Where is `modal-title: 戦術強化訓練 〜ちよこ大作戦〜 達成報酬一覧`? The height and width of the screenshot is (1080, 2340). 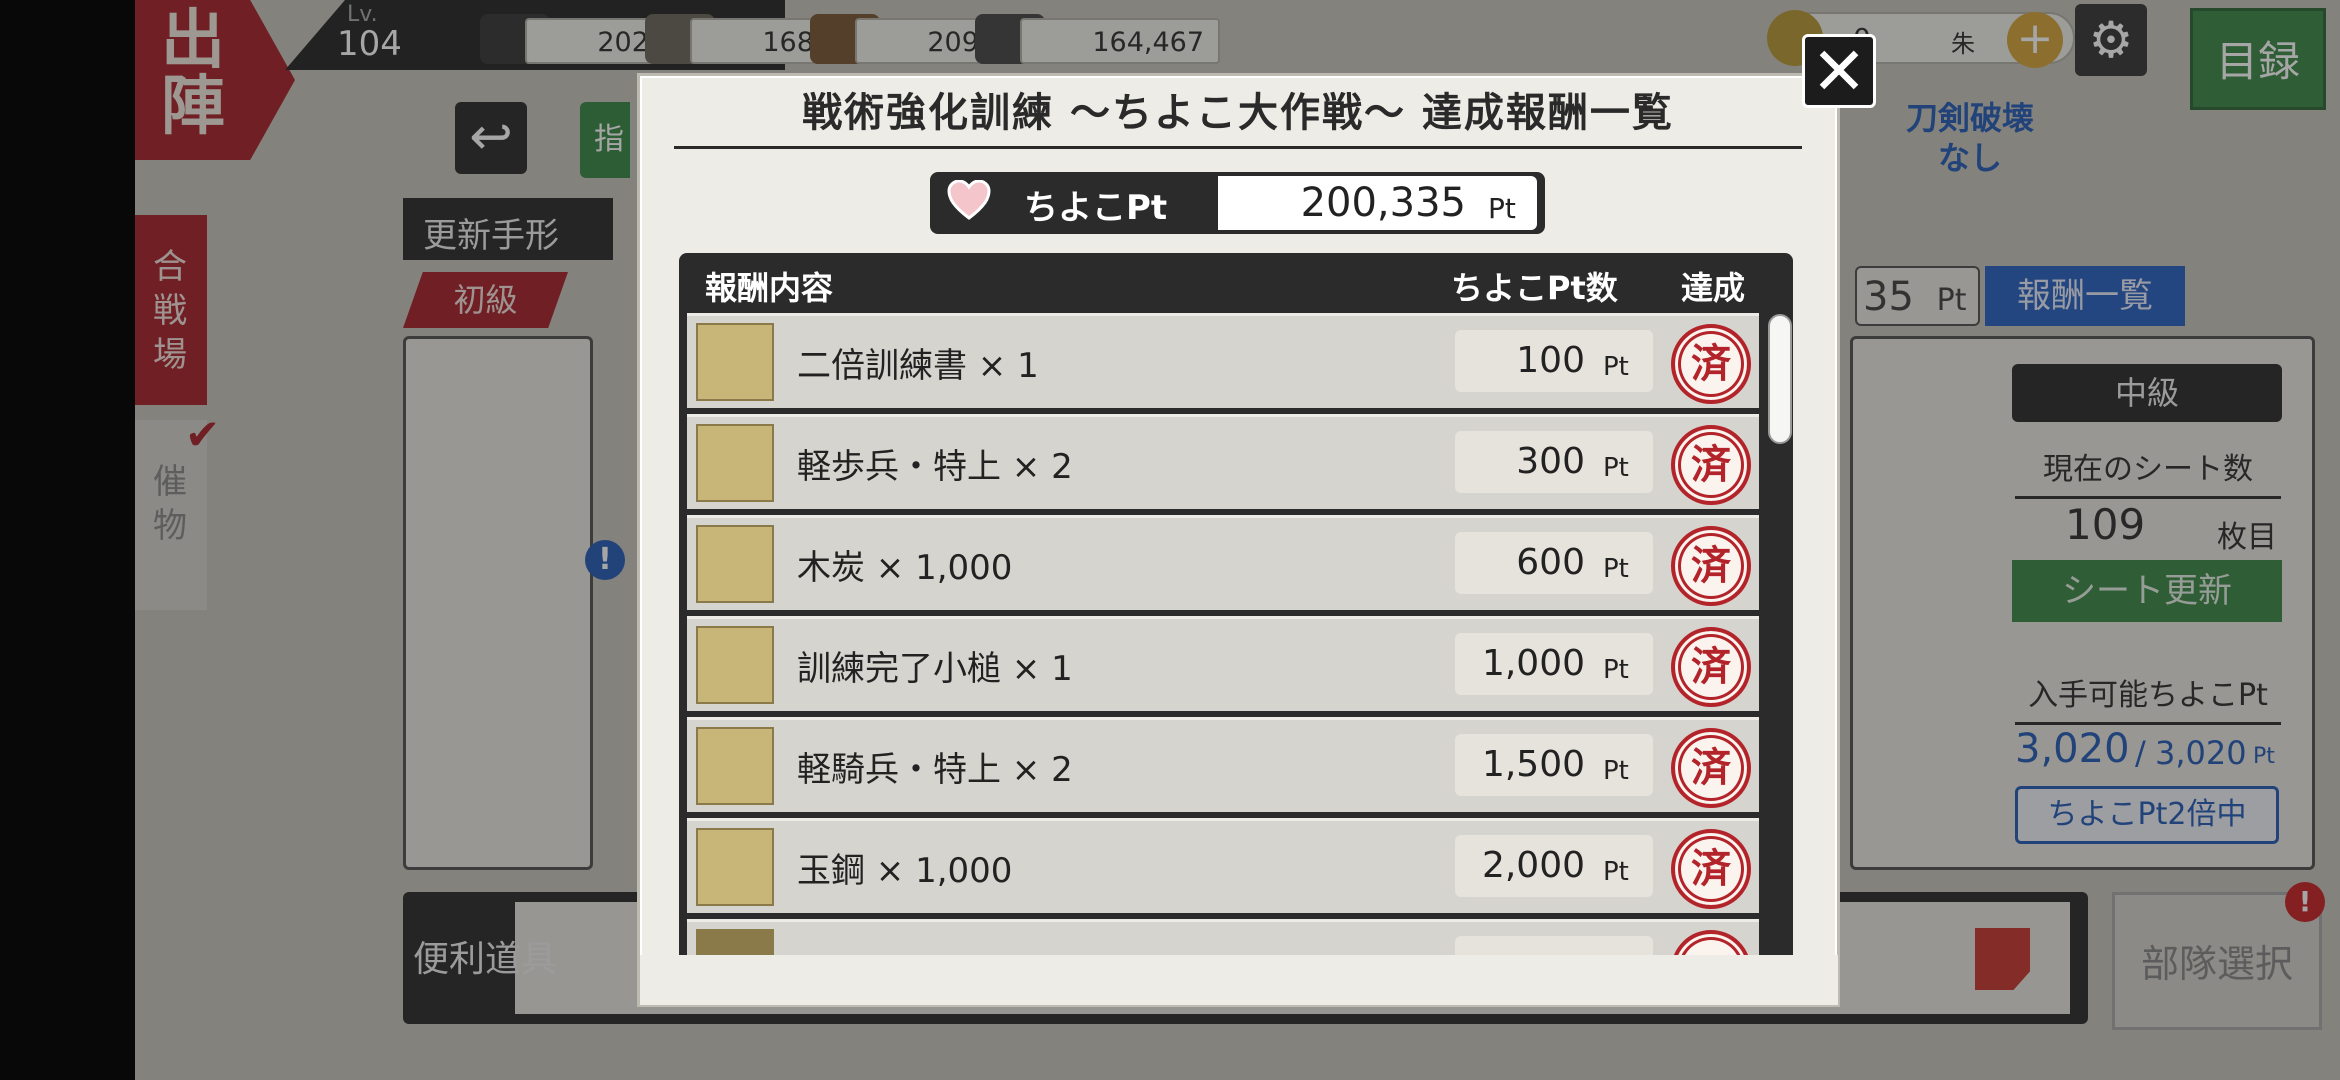
modal-title: 戦術強化訓練 〜ちよこ大作戦〜 達成報酬一覧 is located at coordinates (1238, 113).